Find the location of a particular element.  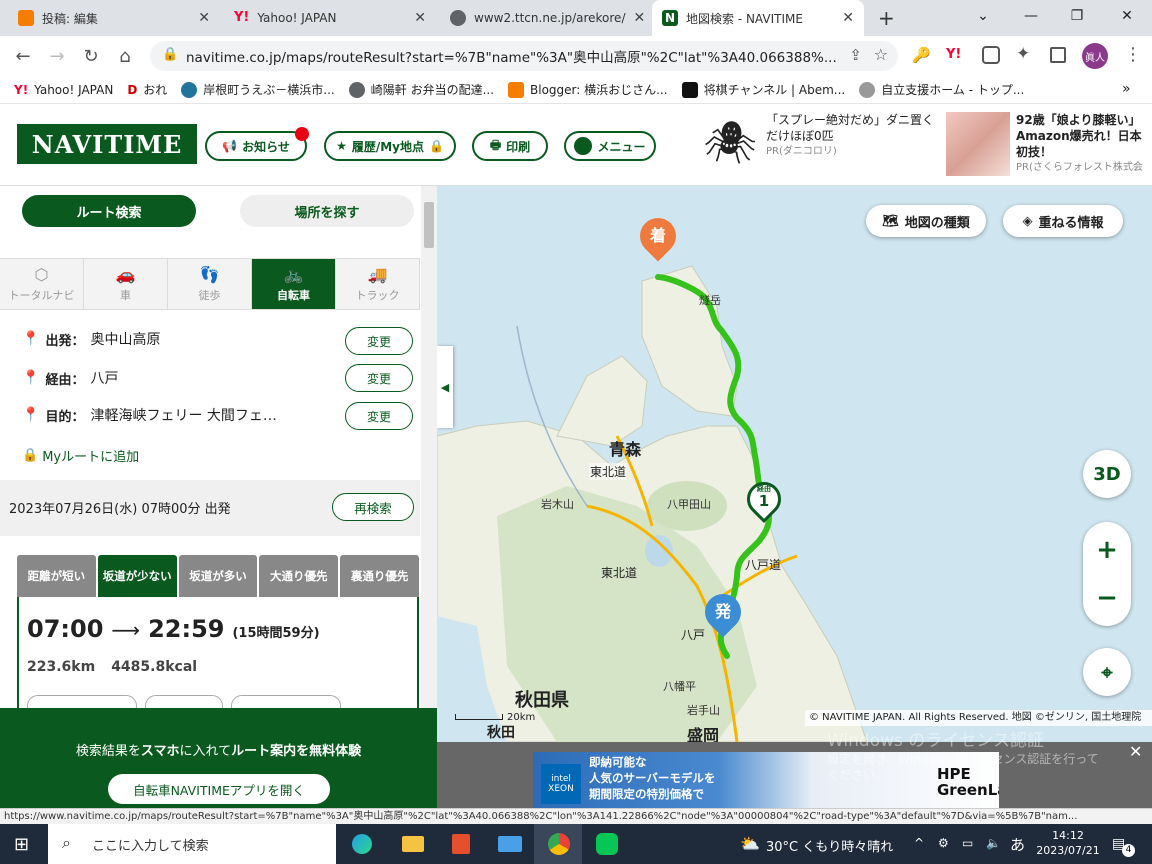

store-icon is located at coordinates (461, 844).